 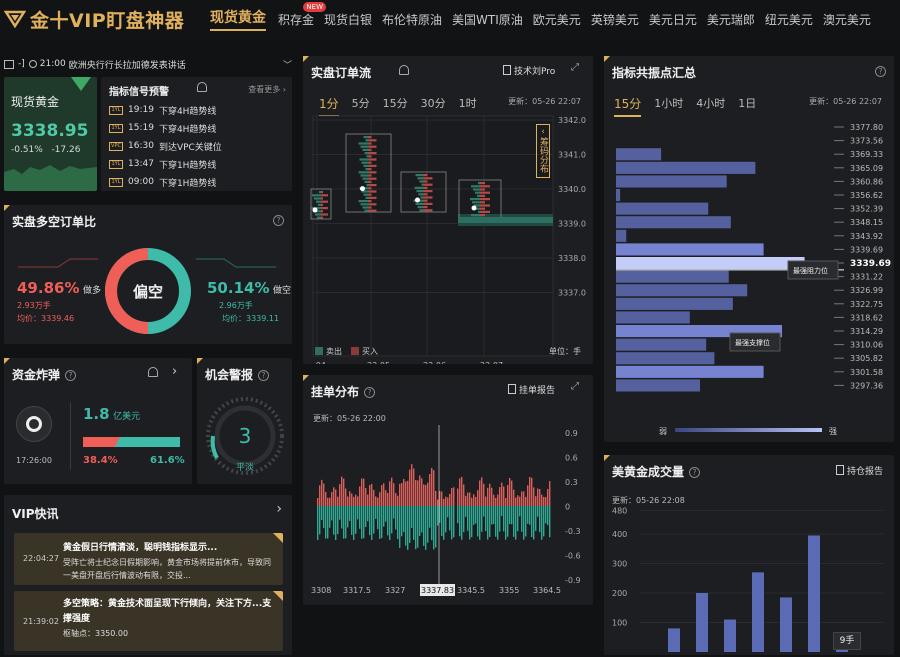 I want to click on y-tick-label: 3340.0, so click(x=572, y=189).